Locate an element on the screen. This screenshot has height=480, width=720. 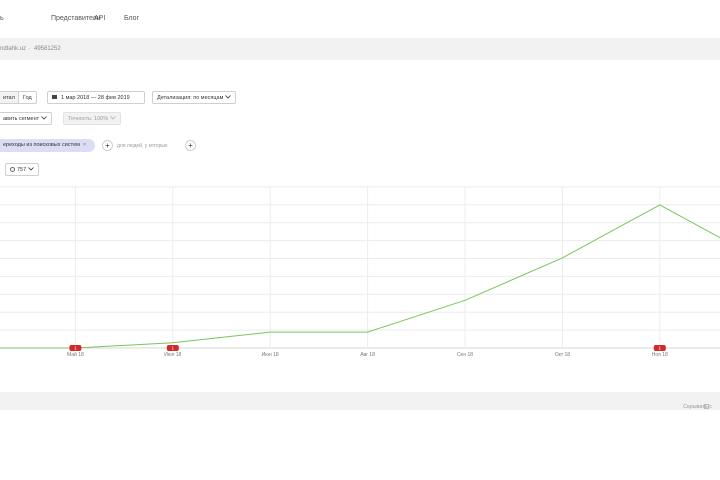
x-tick-label: Ноя 18 is located at coordinates (660, 355).